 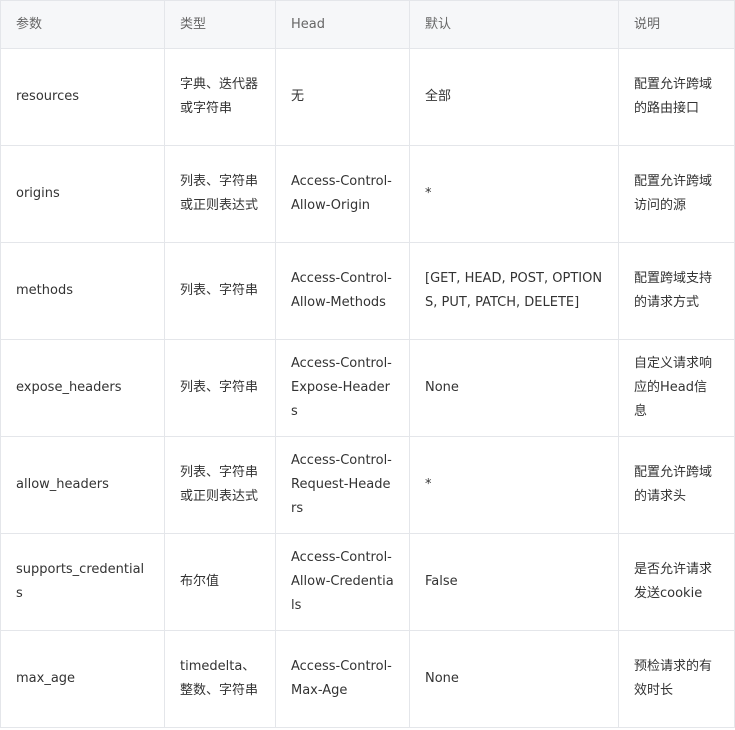 What do you see at coordinates (514, 97) in the screenshot?
I see `cell-default: 全部` at bounding box center [514, 97].